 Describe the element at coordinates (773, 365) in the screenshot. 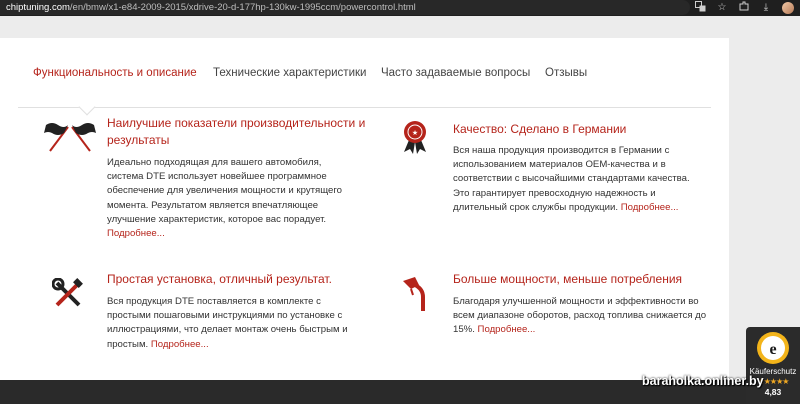

I see `trusted-shops-badge: e Käuferschutz ★★★★★ 4,83` at that location.